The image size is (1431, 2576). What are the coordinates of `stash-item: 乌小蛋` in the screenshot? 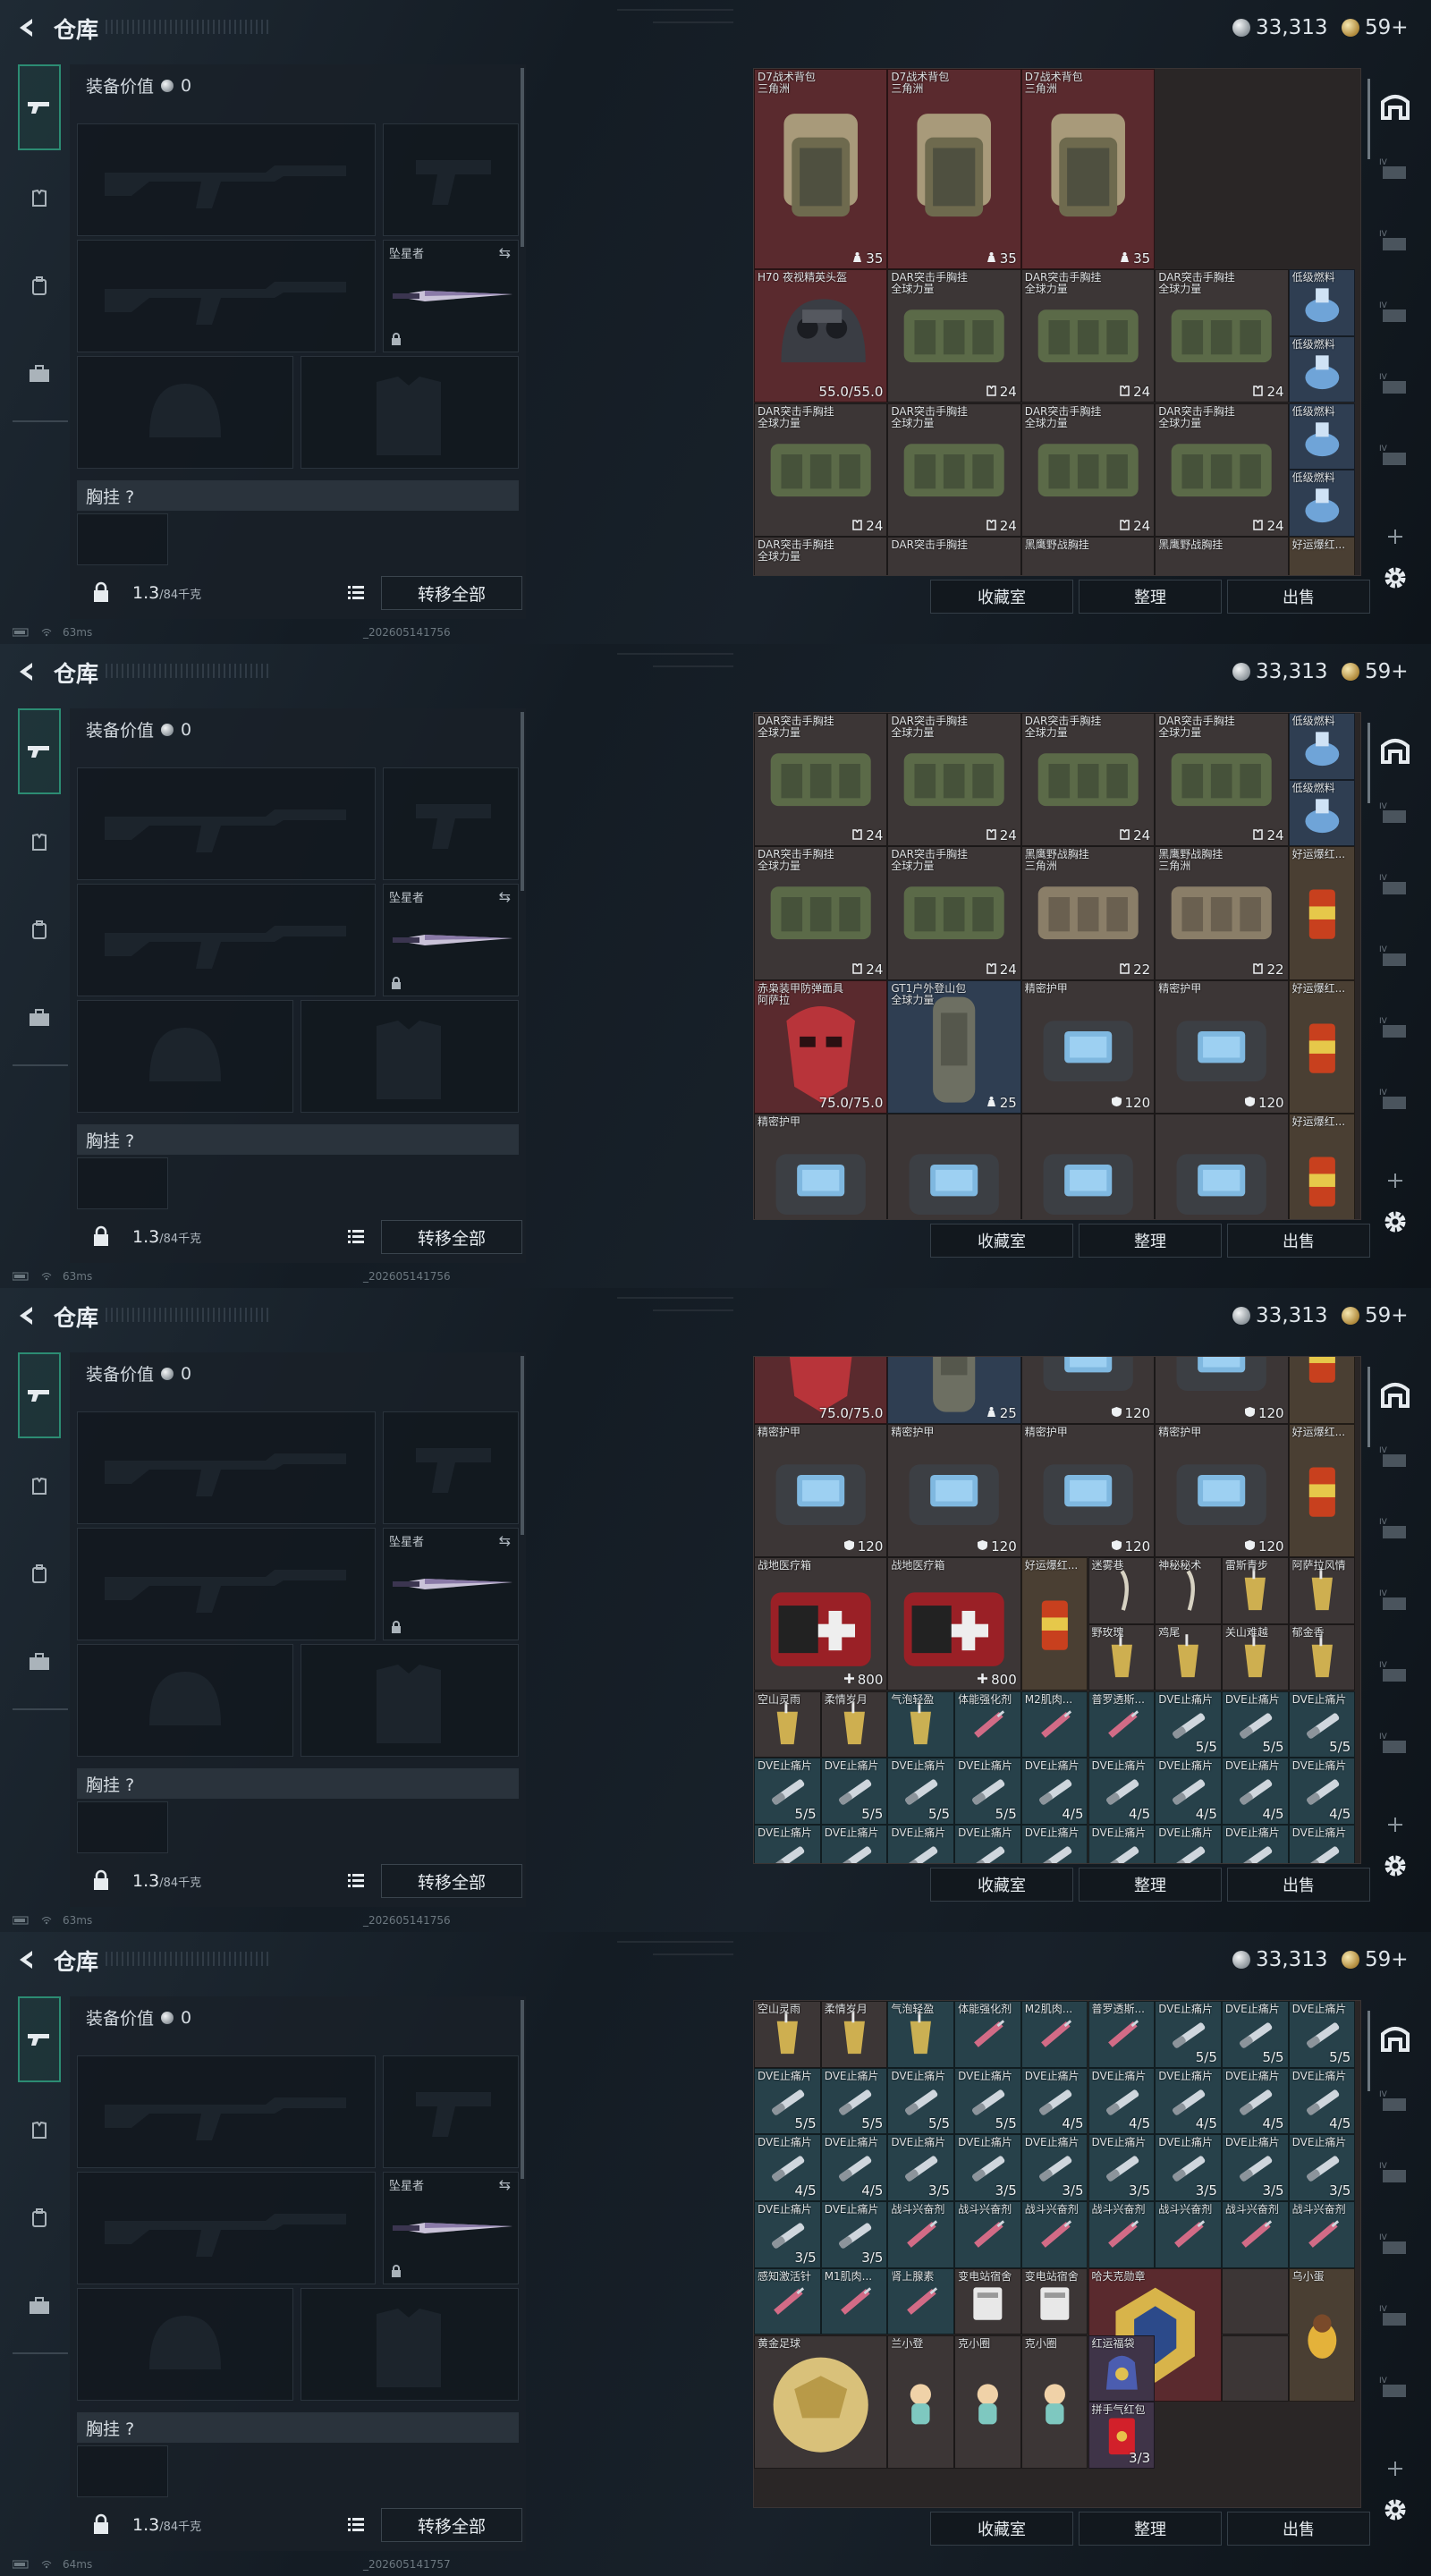 It's located at (1322, 2334).